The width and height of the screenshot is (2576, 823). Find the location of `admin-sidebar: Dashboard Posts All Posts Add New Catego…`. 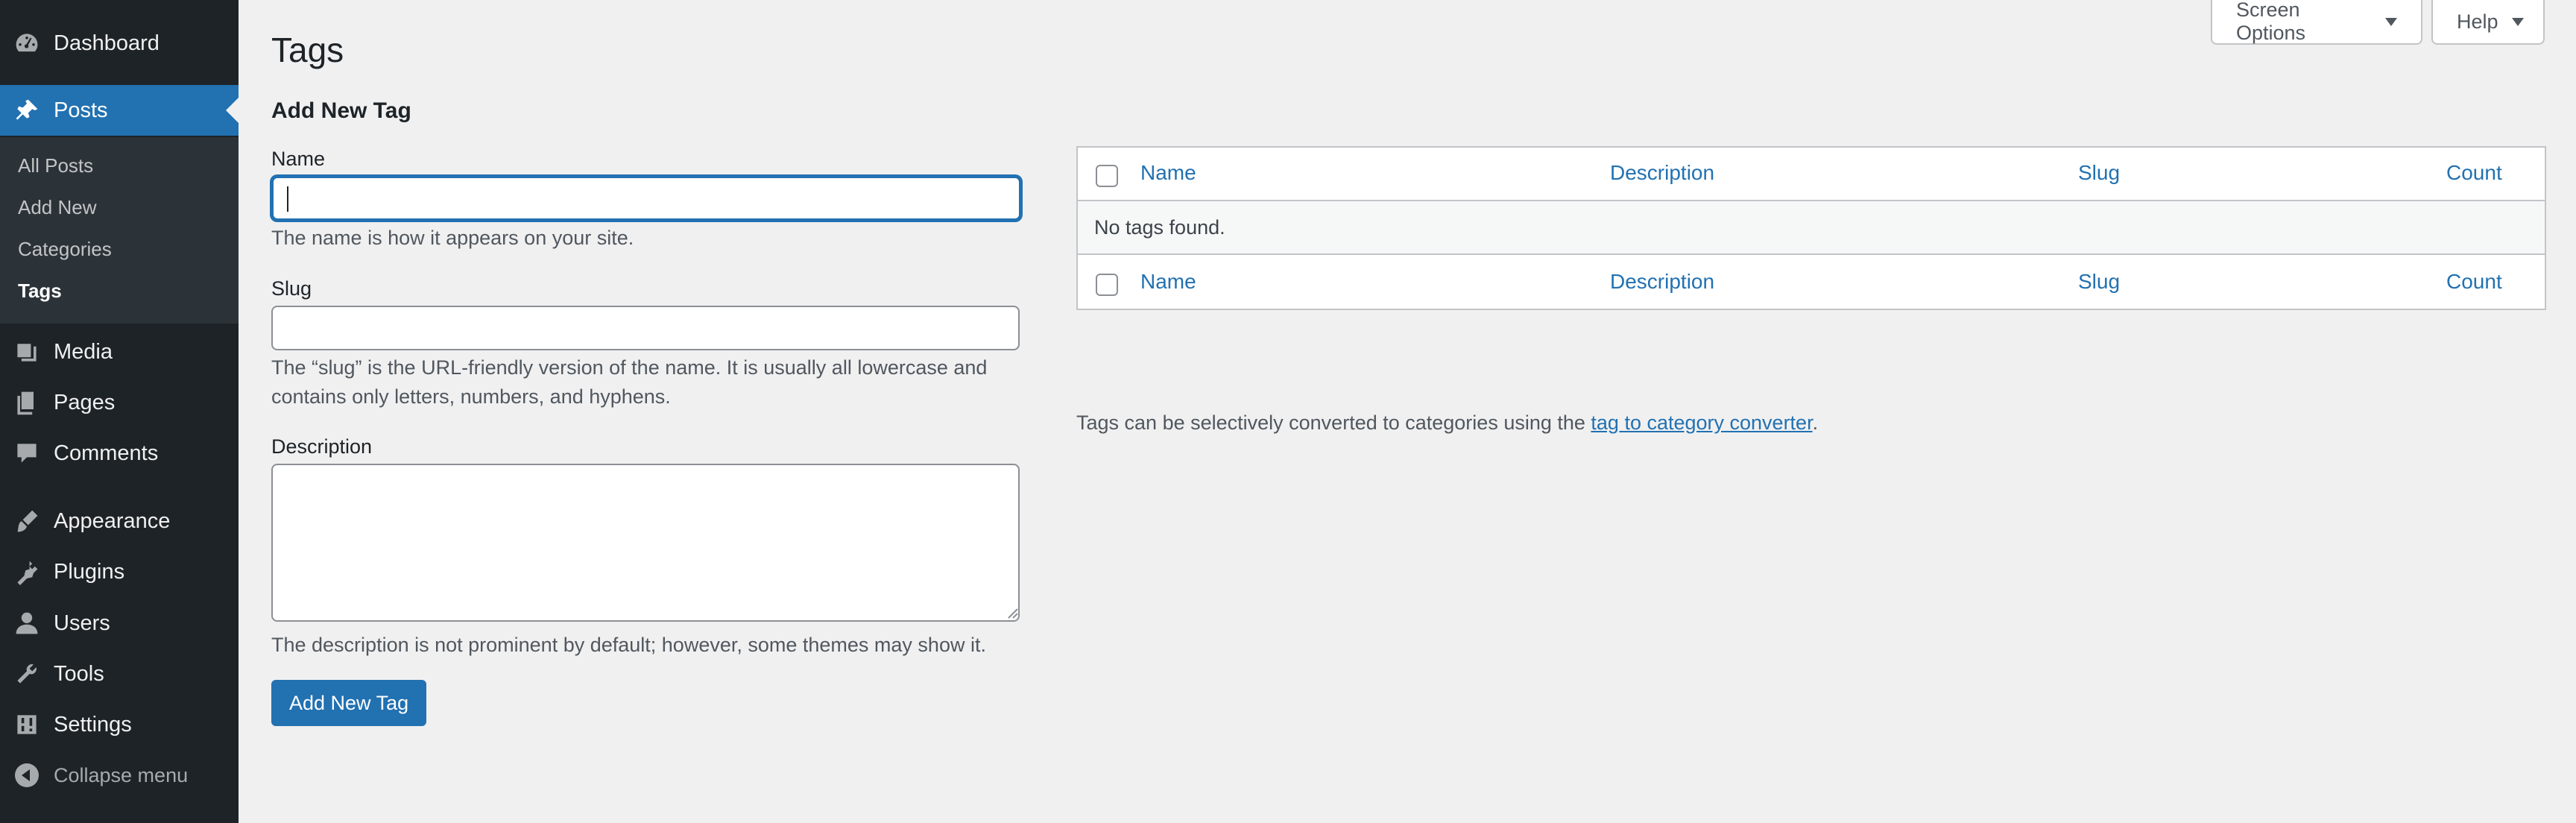

admin-sidebar: Dashboard Posts All Posts Add New Catego… is located at coordinates (119, 411).